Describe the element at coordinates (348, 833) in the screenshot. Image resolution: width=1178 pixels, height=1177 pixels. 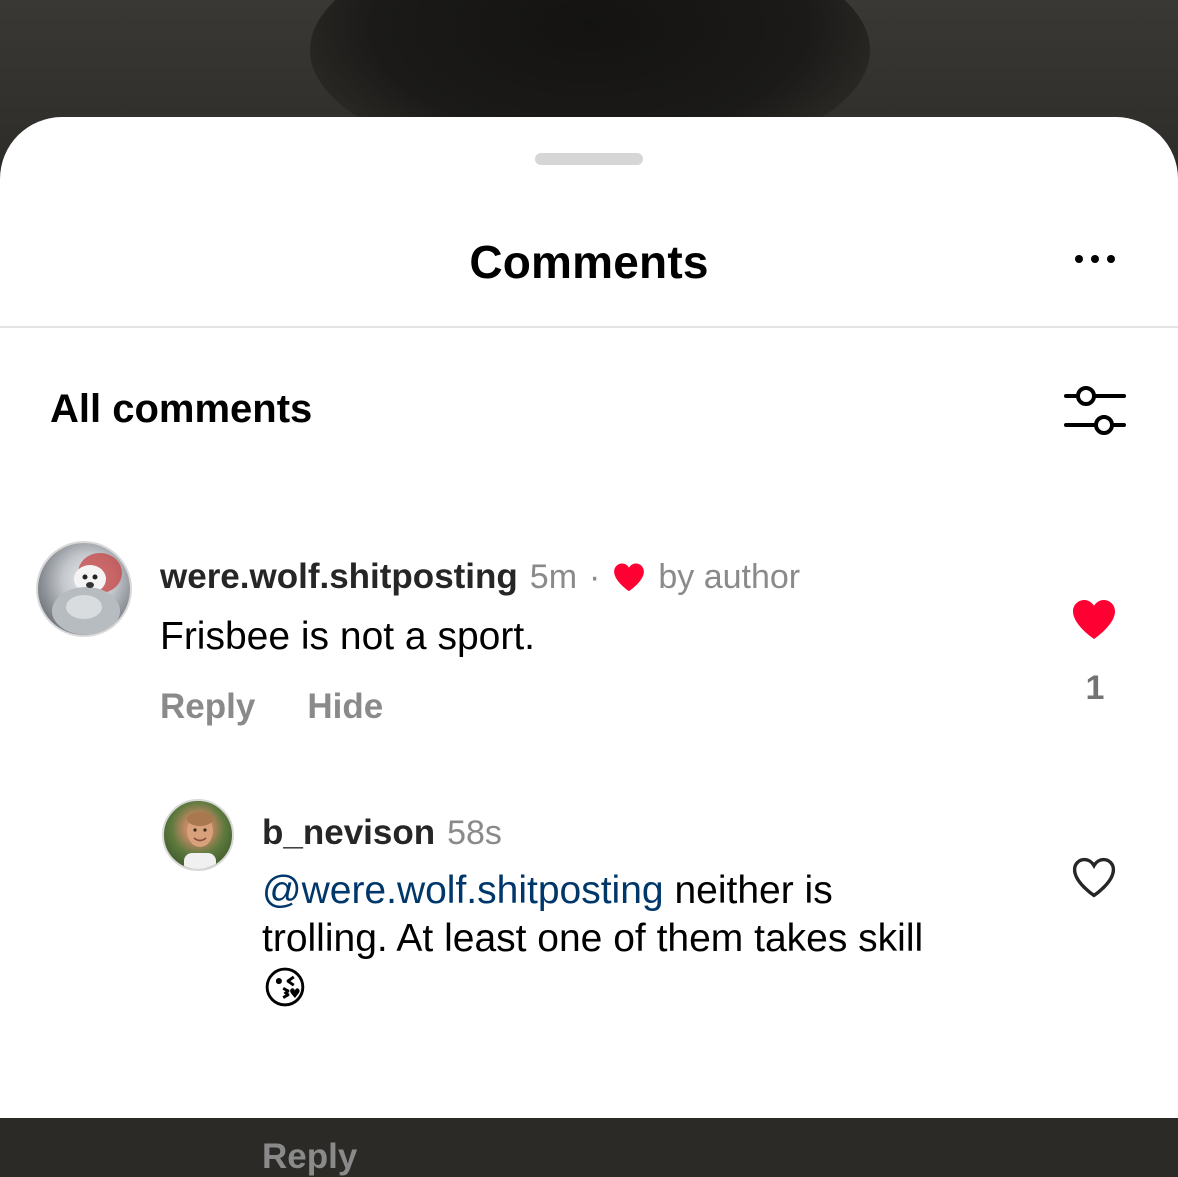
I see `comment-username: b_nevison` at that location.